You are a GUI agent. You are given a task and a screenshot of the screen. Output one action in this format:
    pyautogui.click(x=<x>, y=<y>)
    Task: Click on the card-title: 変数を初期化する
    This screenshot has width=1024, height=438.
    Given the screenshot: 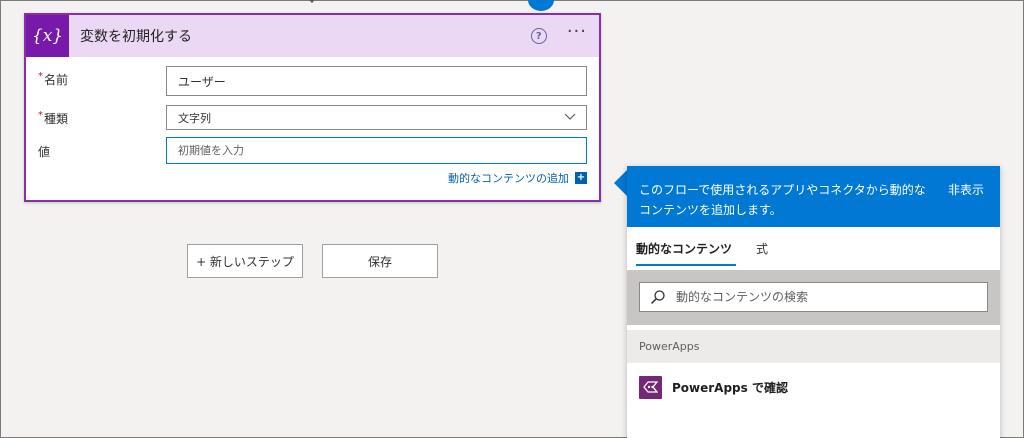 What is the action you would take?
    pyautogui.click(x=136, y=37)
    